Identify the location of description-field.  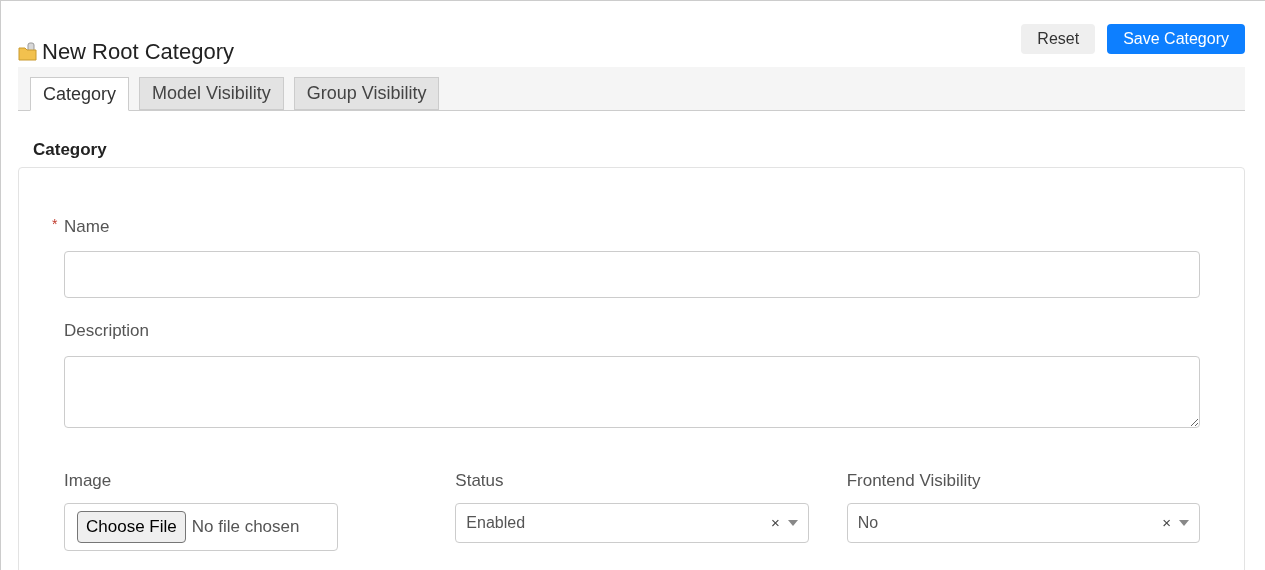
(632, 391).